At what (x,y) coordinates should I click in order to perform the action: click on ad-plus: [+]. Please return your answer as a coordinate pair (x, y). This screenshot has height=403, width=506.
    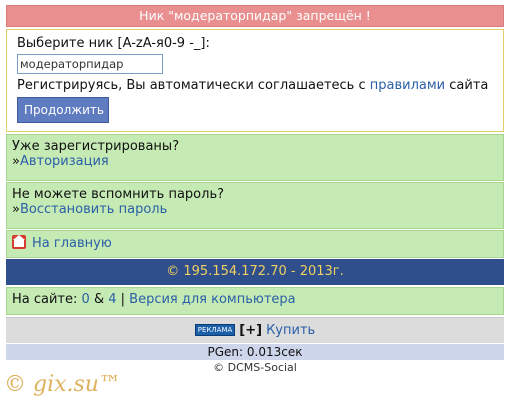
    Looking at the image, I should click on (251, 330).